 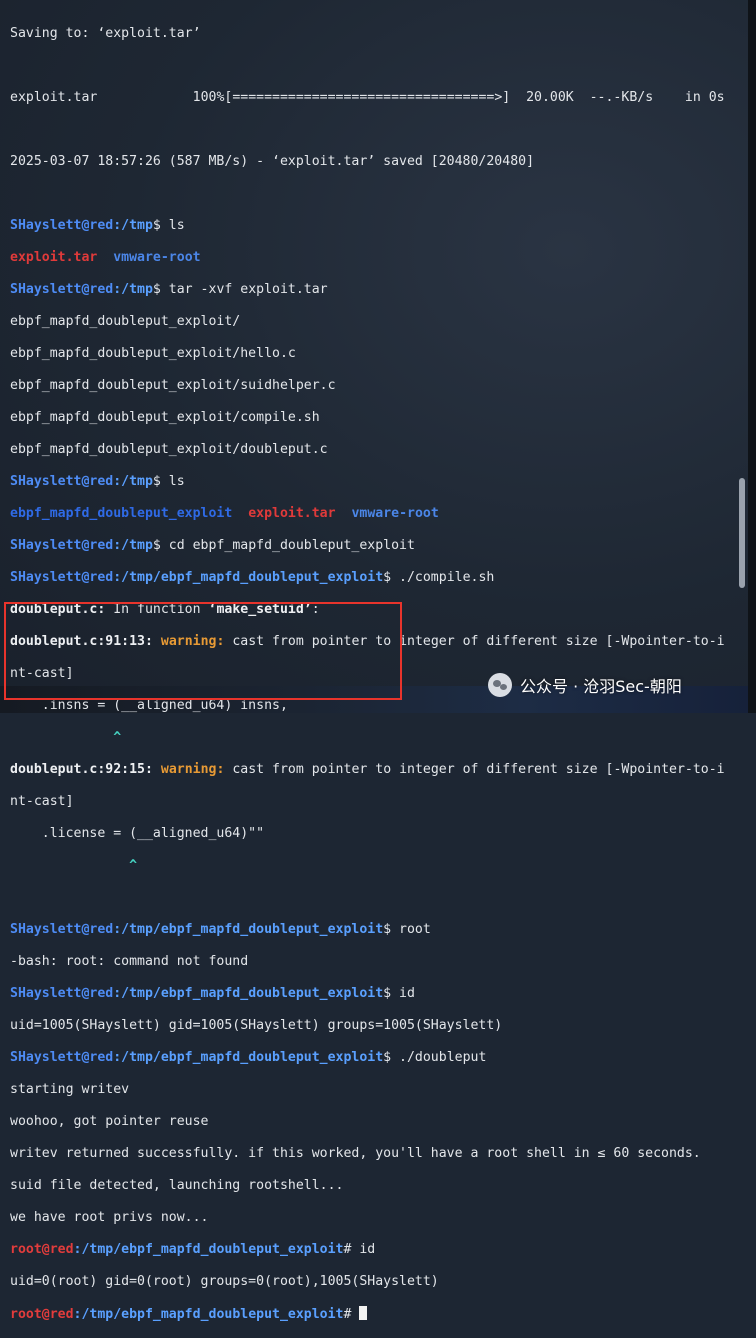 I want to click on terminal-line: ebpf_mapfd_doubleput_exploit/compile.sh, so click(x=165, y=417).